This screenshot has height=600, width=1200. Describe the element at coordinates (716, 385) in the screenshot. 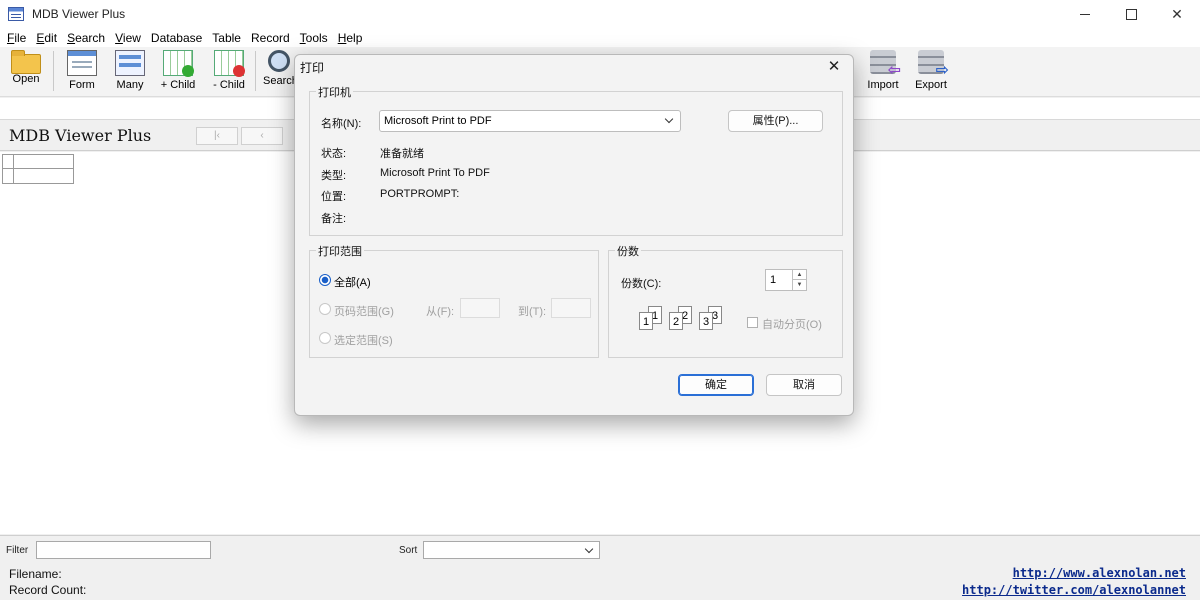

I see `ok-button: 确定` at that location.